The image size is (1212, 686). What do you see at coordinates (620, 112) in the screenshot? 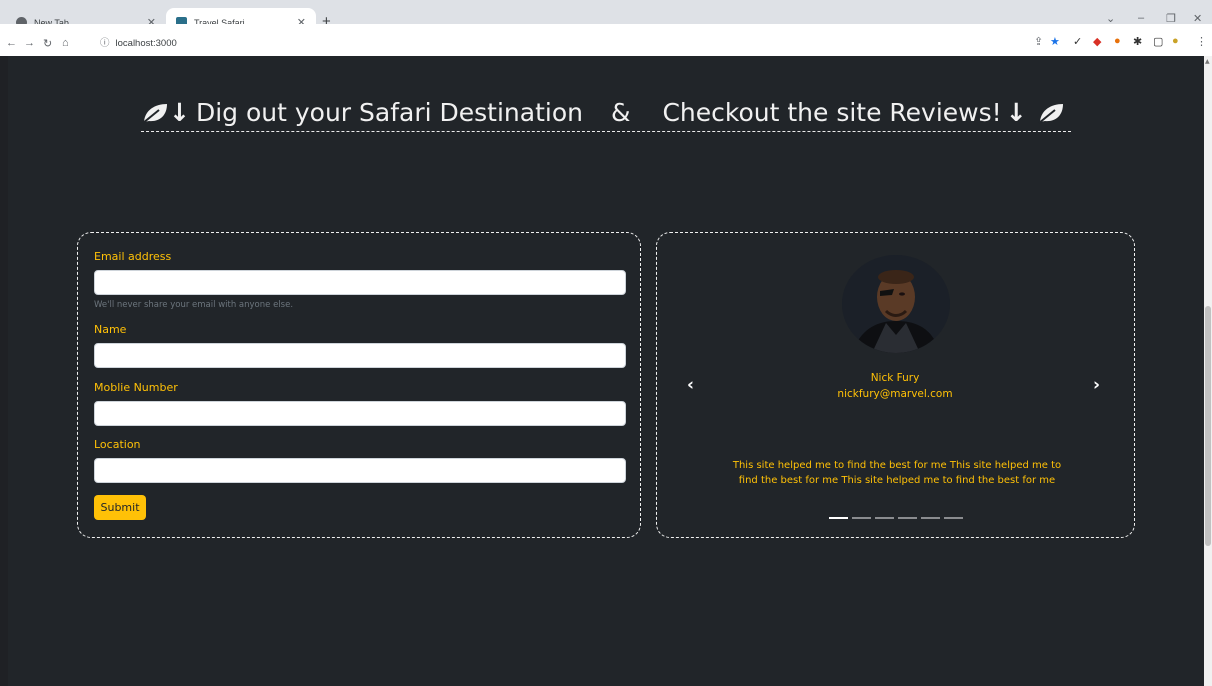
I see `heading-ampersand: &` at bounding box center [620, 112].